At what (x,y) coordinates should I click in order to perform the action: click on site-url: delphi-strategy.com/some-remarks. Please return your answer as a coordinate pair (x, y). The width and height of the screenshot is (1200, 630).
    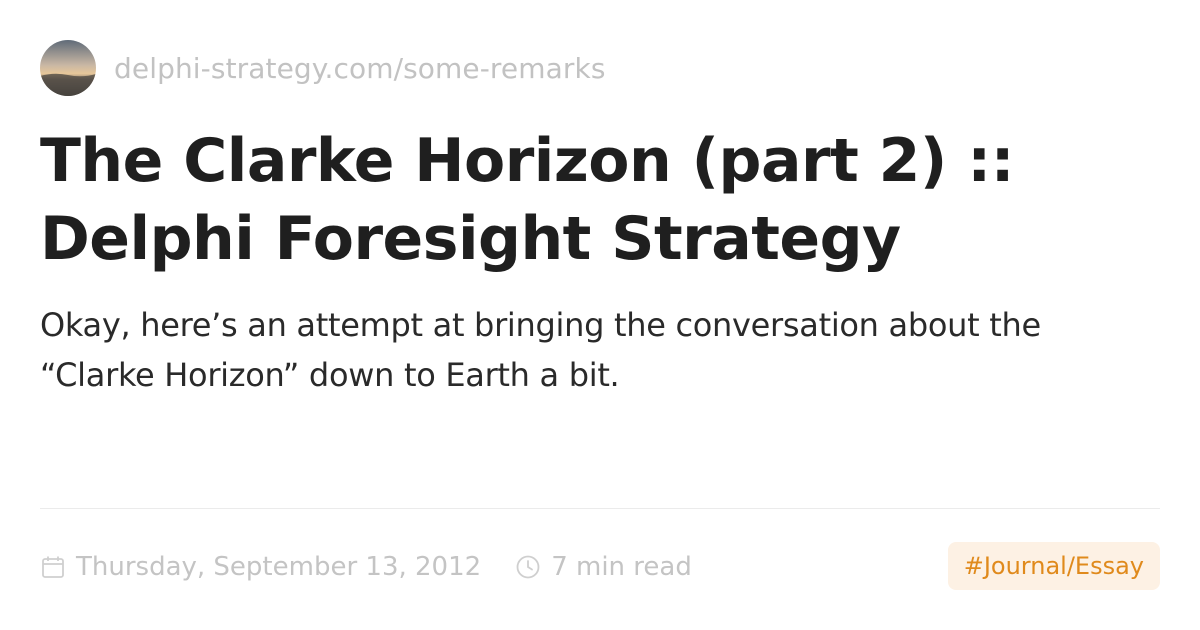
    Looking at the image, I should click on (360, 68).